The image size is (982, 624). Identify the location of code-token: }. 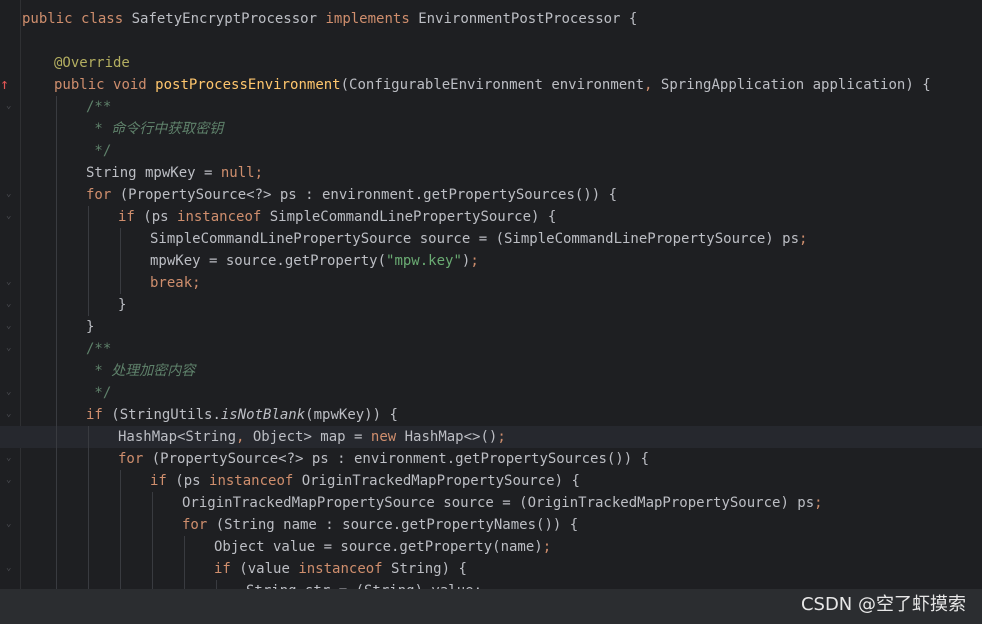
(90, 327).